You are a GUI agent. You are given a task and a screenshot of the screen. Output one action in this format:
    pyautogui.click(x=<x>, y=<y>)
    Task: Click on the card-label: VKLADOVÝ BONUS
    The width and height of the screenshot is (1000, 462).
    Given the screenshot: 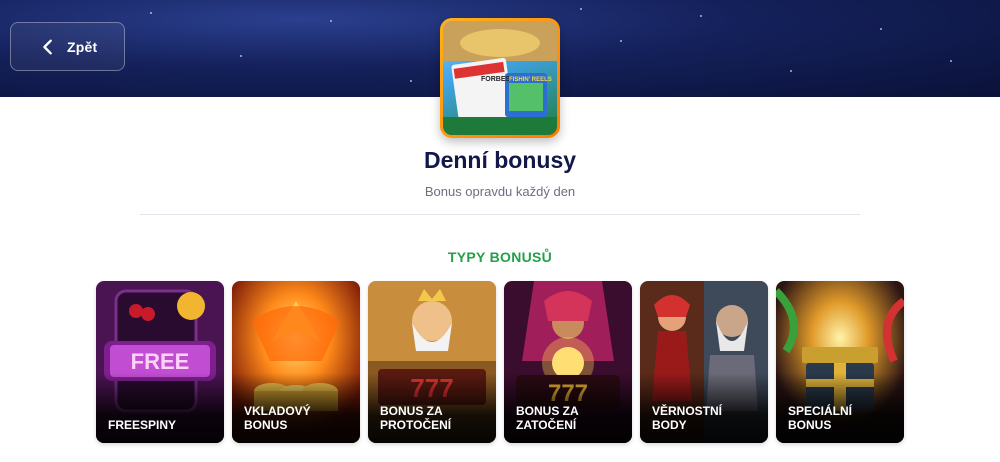 What is the action you would take?
    pyautogui.click(x=277, y=418)
    